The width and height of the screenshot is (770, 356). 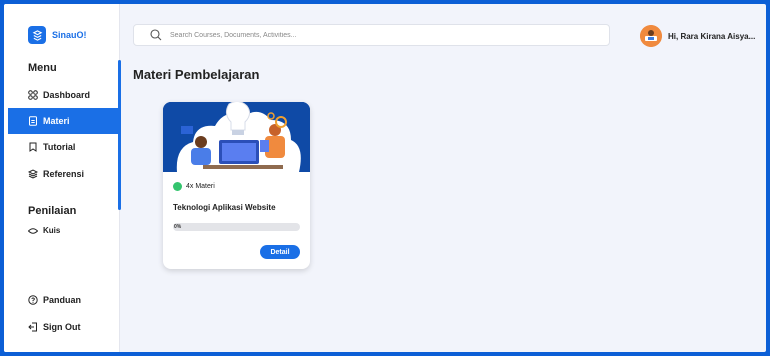 I want to click on search-icon, so click(x=156, y=35).